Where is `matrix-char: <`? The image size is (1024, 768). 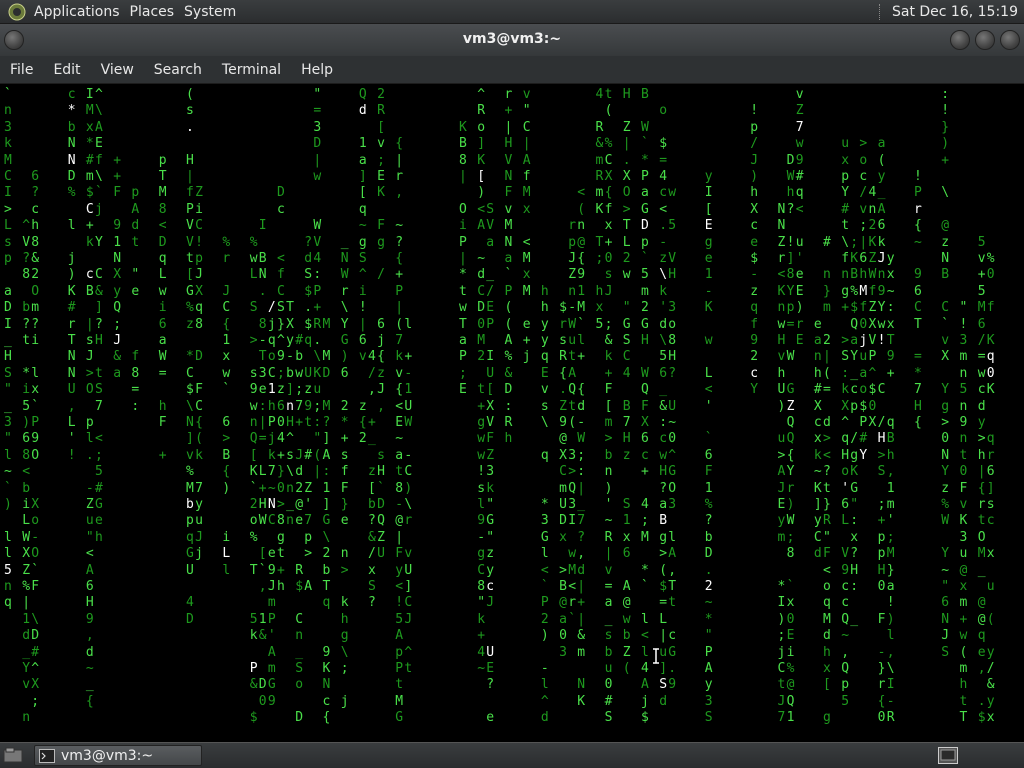
matrix-char: < is located at coordinates (399, 406).